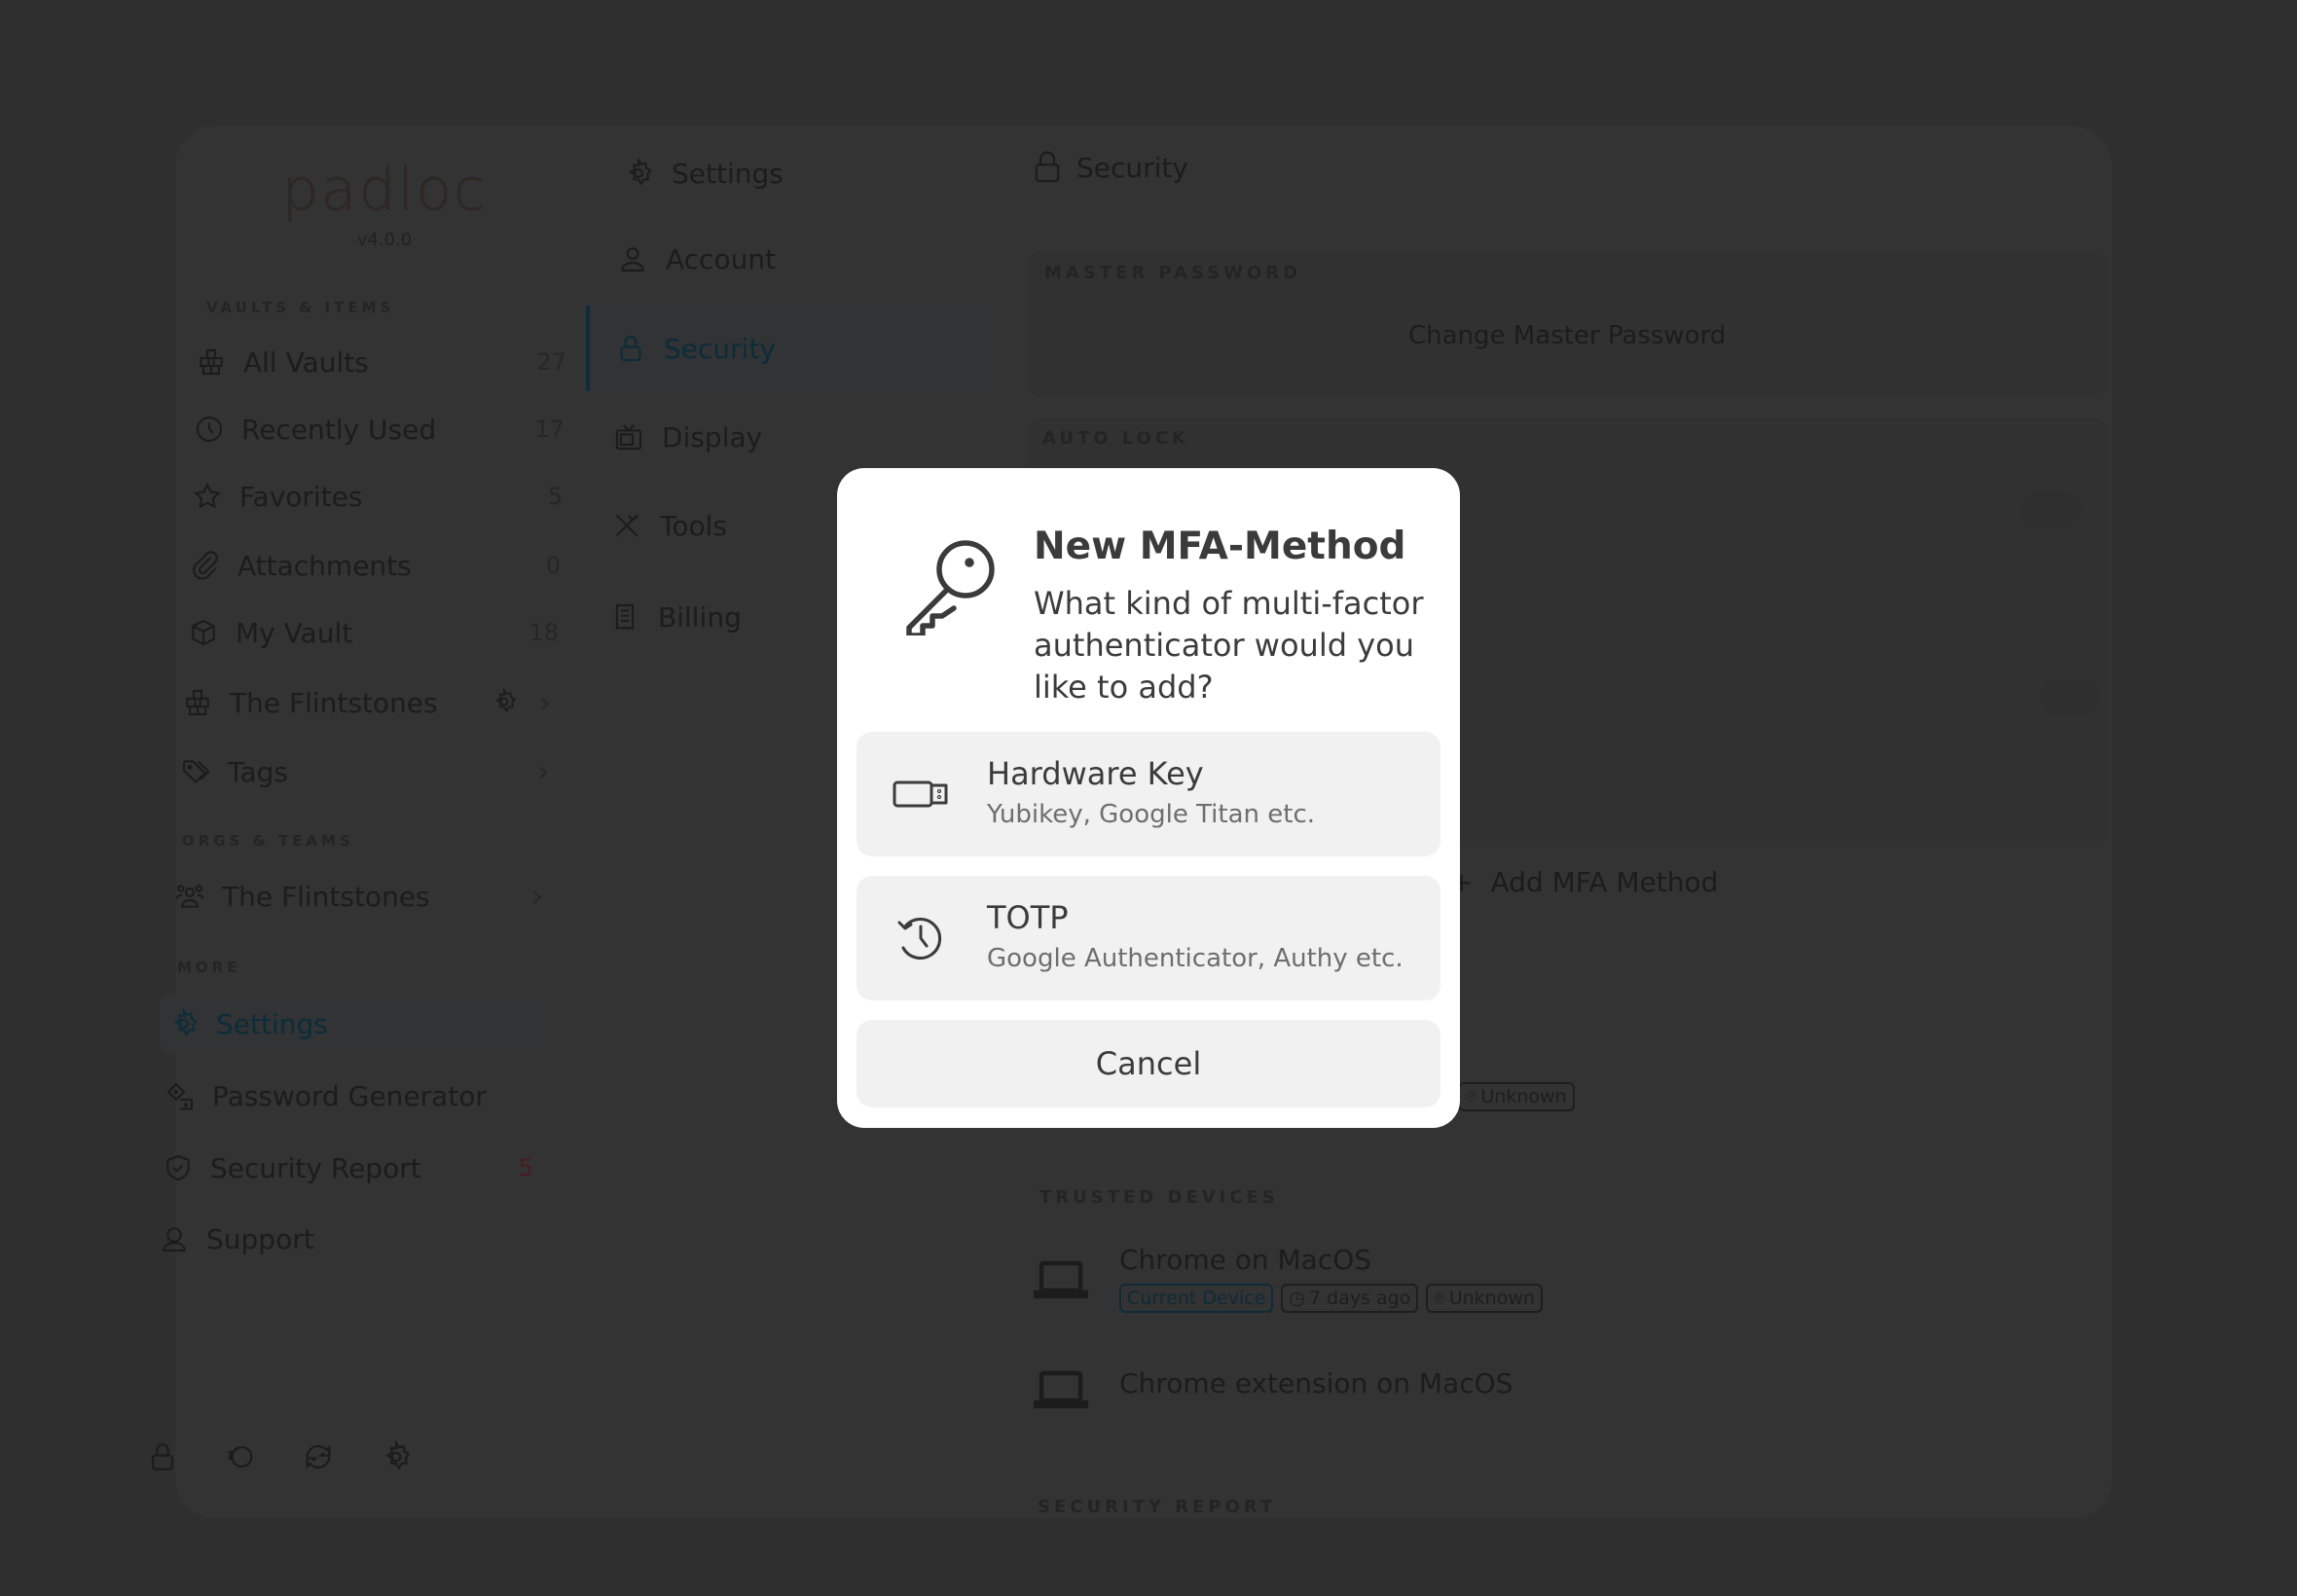  I want to click on sidebar-item-label: Security Report, so click(315, 1167).